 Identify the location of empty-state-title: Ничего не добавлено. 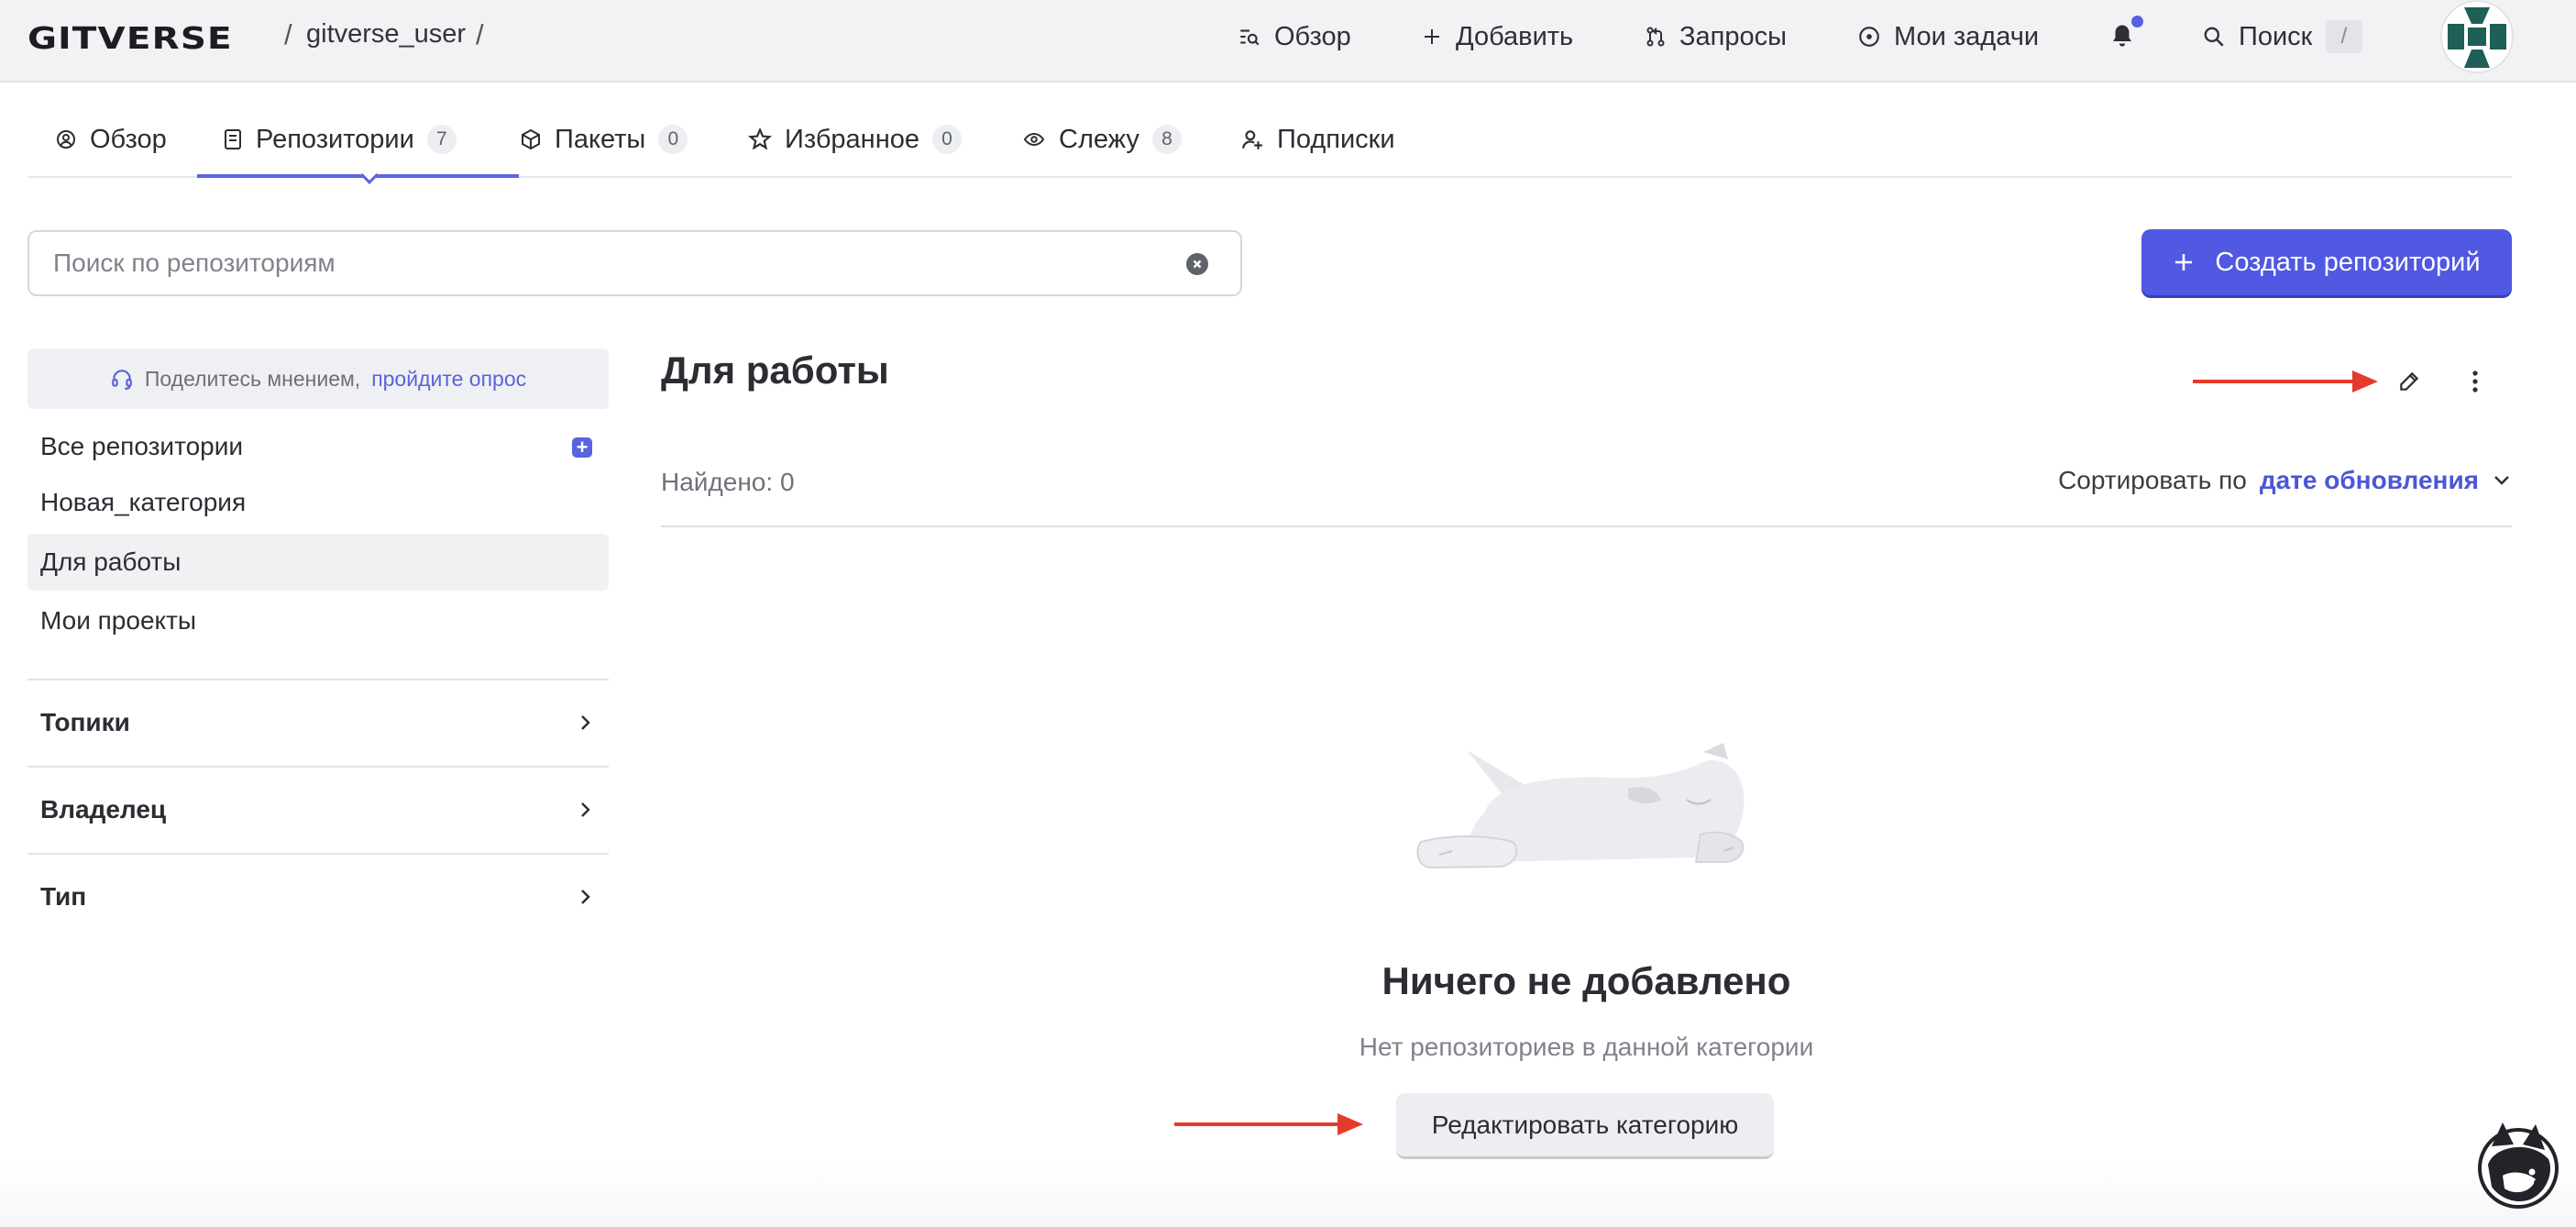
(1587, 981).